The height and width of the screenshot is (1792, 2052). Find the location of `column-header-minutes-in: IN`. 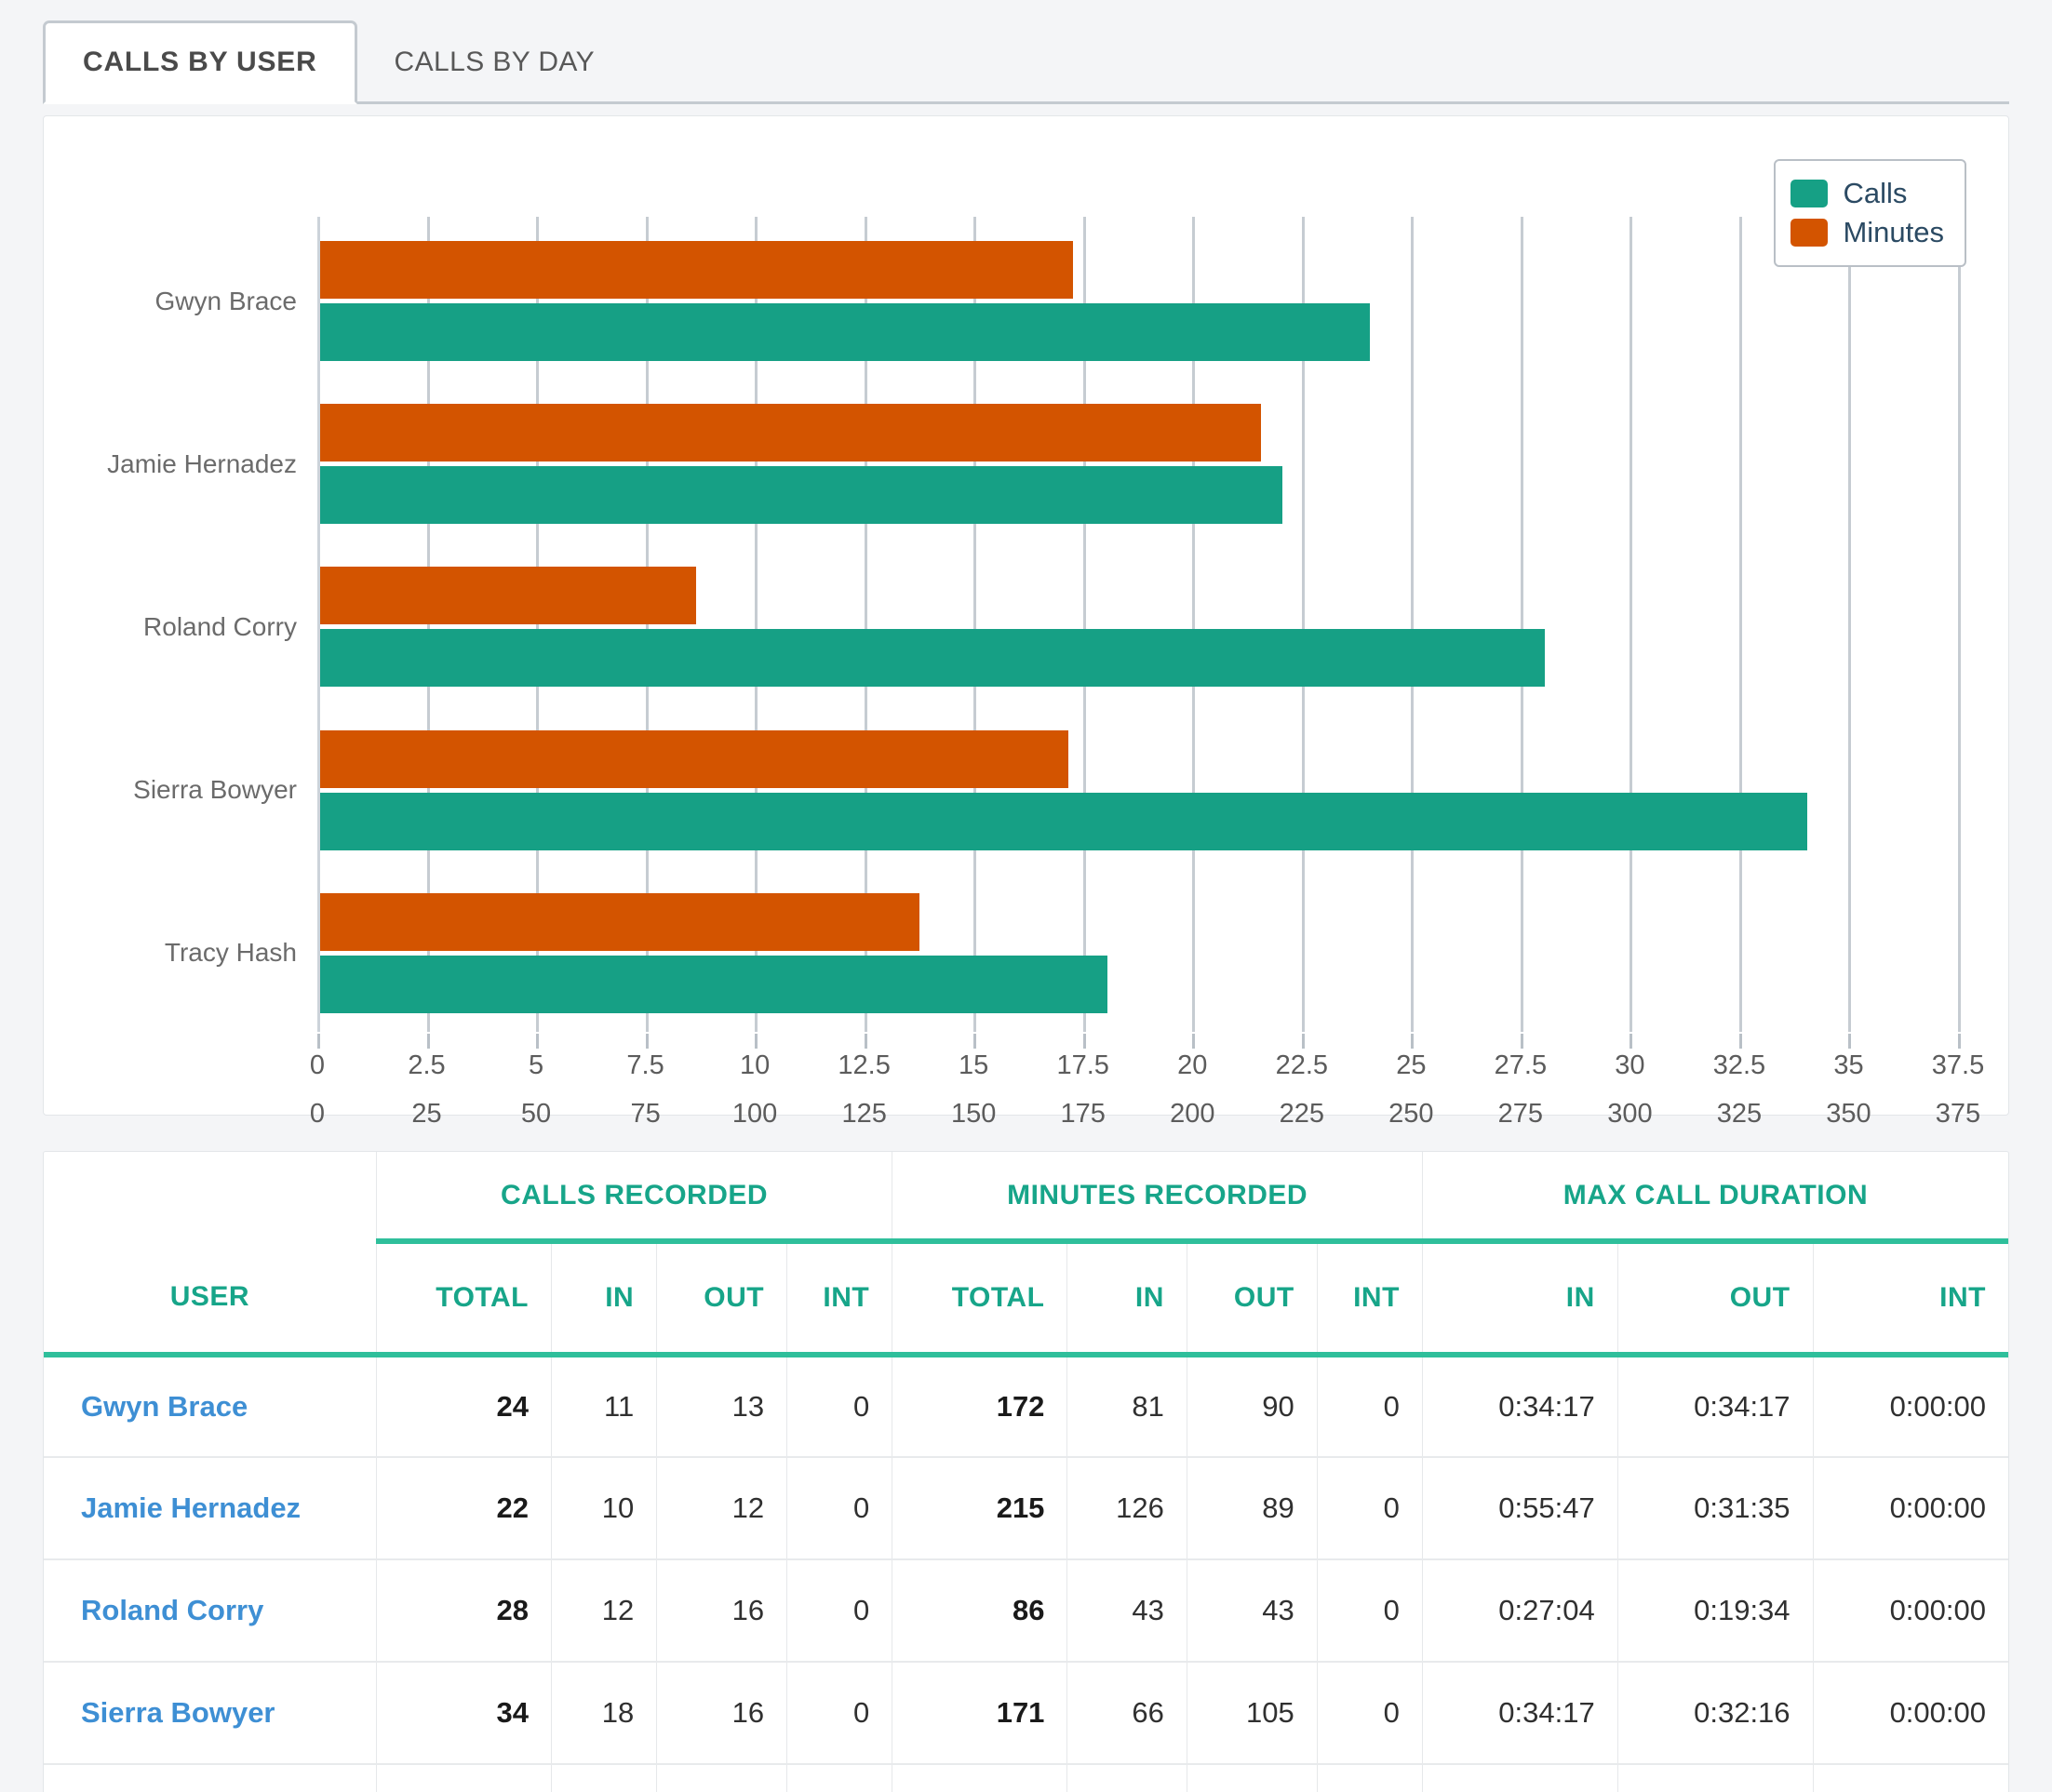

column-header-minutes-in: IN is located at coordinates (1126, 1299).